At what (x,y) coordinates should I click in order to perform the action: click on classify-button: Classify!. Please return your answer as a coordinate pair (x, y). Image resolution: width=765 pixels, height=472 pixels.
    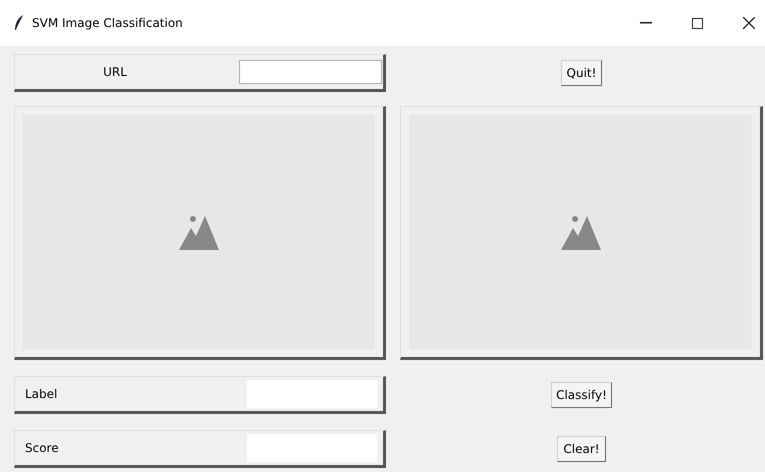
    Looking at the image, I should click on (581, 395).